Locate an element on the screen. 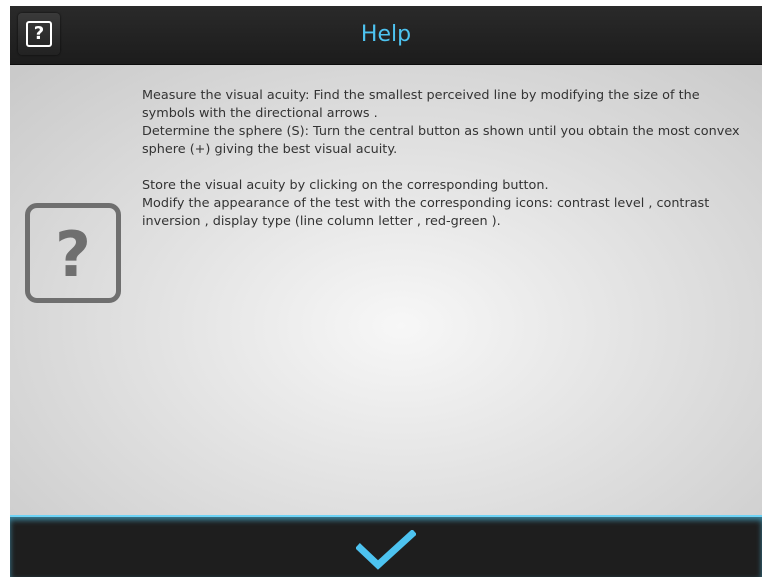 Image resolution: width=762 pixels, height=577 pixels. checkmark-icon is located at coordinates (386, 550).